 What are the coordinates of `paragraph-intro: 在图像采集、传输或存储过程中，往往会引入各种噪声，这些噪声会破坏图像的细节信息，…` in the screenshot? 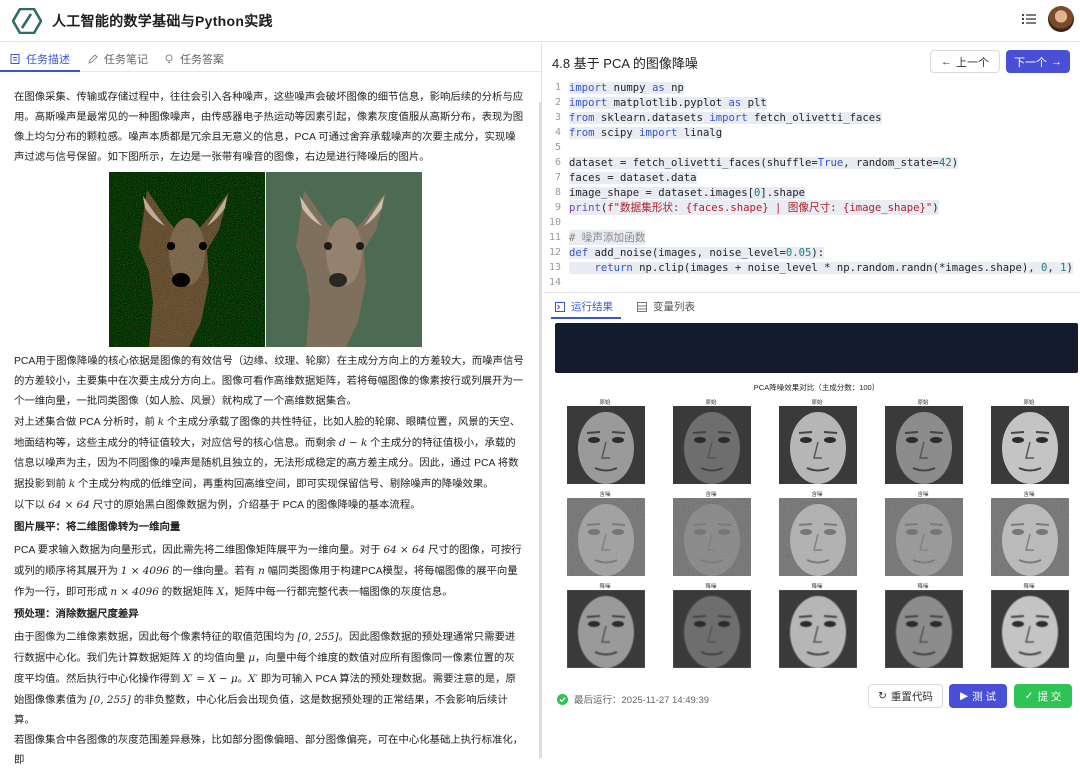 It's located at (269, 127).